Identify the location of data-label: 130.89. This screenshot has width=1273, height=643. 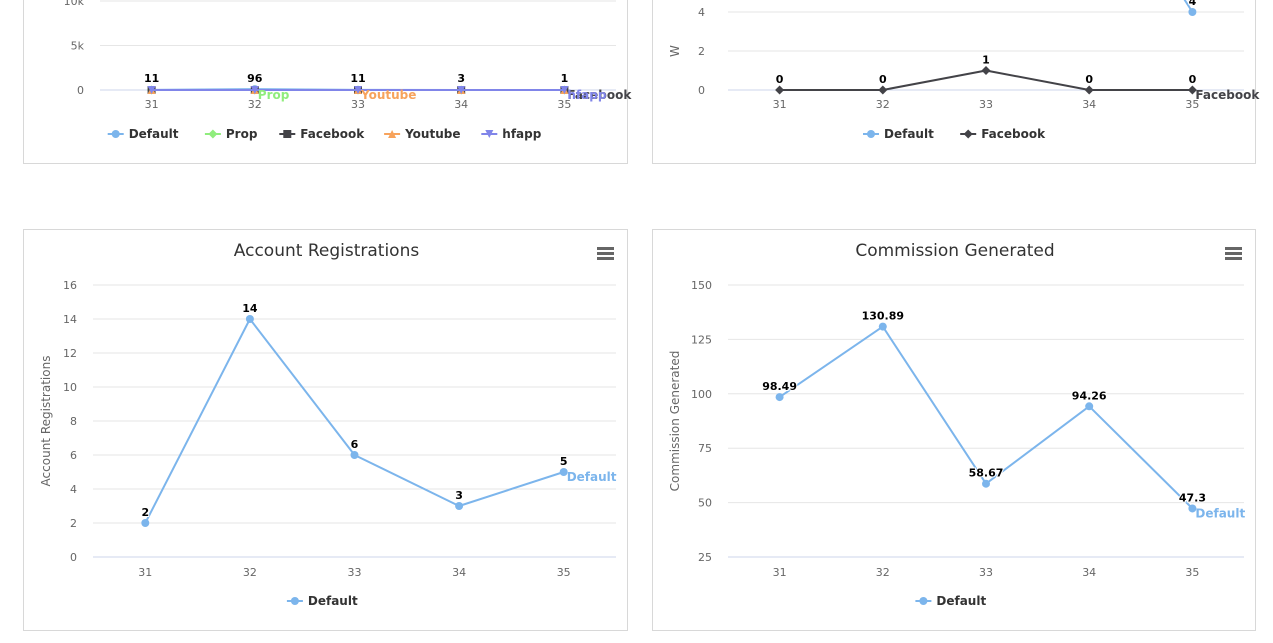
(883, 316).